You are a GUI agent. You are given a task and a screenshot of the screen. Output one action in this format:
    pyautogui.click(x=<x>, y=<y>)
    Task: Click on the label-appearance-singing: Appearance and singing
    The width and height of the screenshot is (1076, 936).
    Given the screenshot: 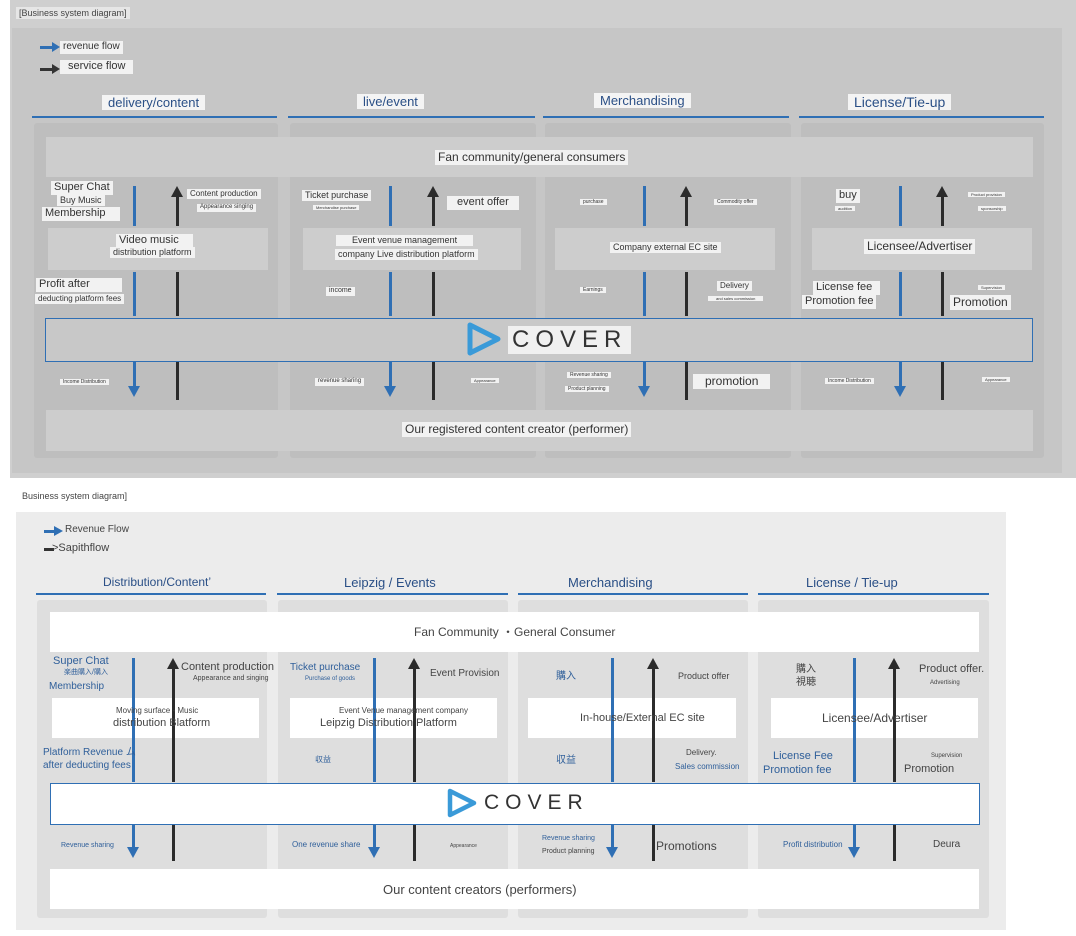 What is the action you would take?
    pyautogui.click(x=231, y=678)
    